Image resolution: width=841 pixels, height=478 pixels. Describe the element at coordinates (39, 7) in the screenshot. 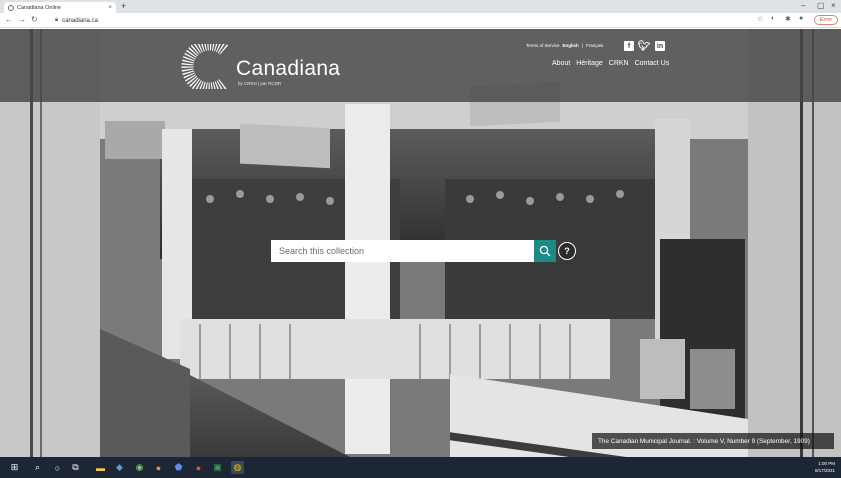

I see `tab-title: Canadiana Online` at that location.